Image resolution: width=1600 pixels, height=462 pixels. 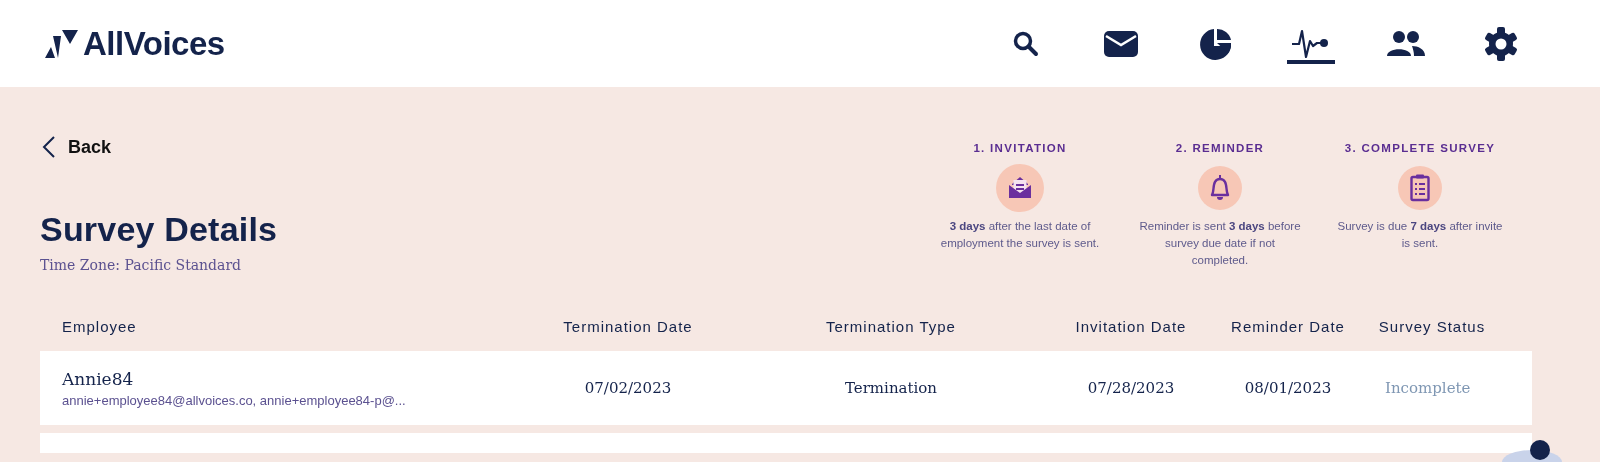 I want to click on table-cell-text: Termination, so click(x=891, y=388).